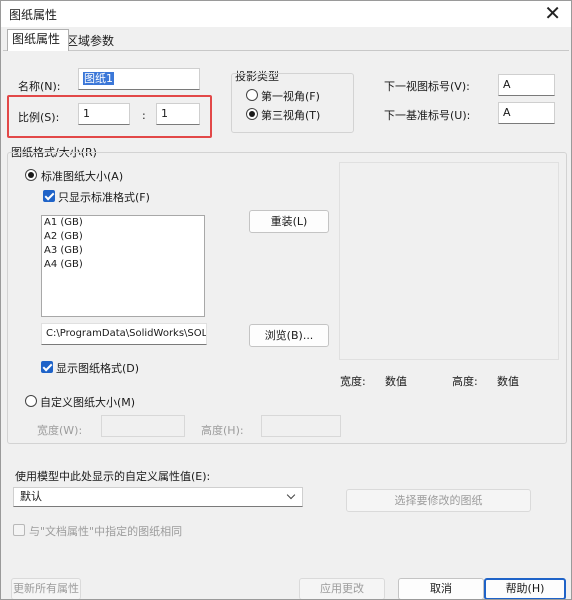 The height and width of the screenshot is (600, 572). What do you see at coordinates (113, 476) in the screenshot?
I see `custom-props-label: 使用模型中此处显示的自定义属性值(E):` at bounding box center [113, 476].